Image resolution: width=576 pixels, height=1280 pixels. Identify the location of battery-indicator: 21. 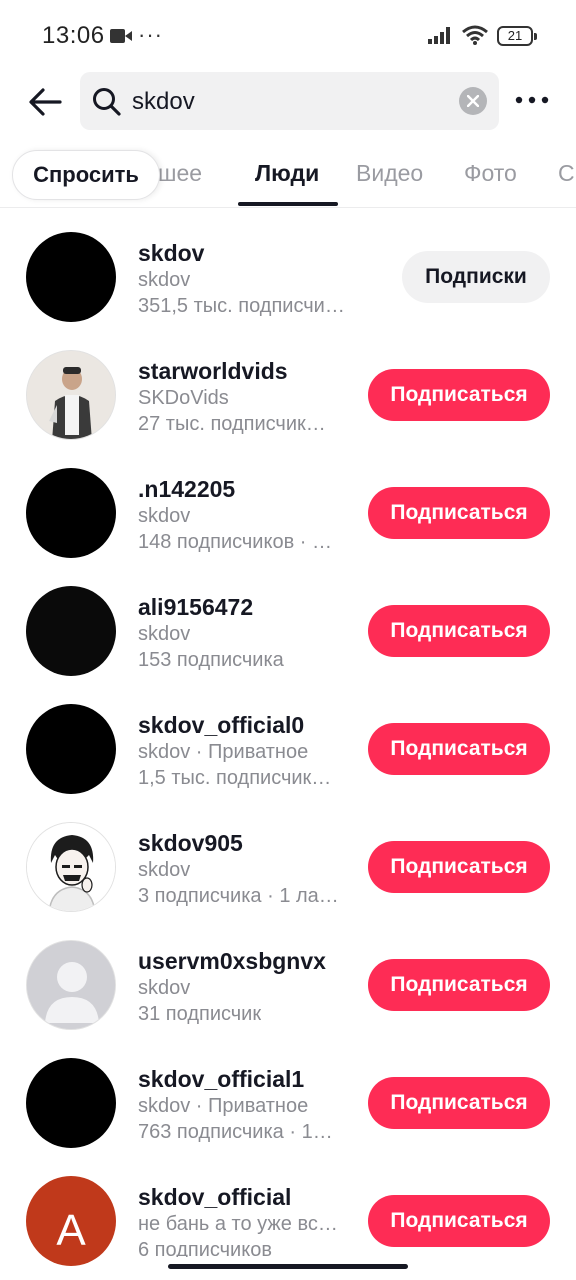
(517, 36).